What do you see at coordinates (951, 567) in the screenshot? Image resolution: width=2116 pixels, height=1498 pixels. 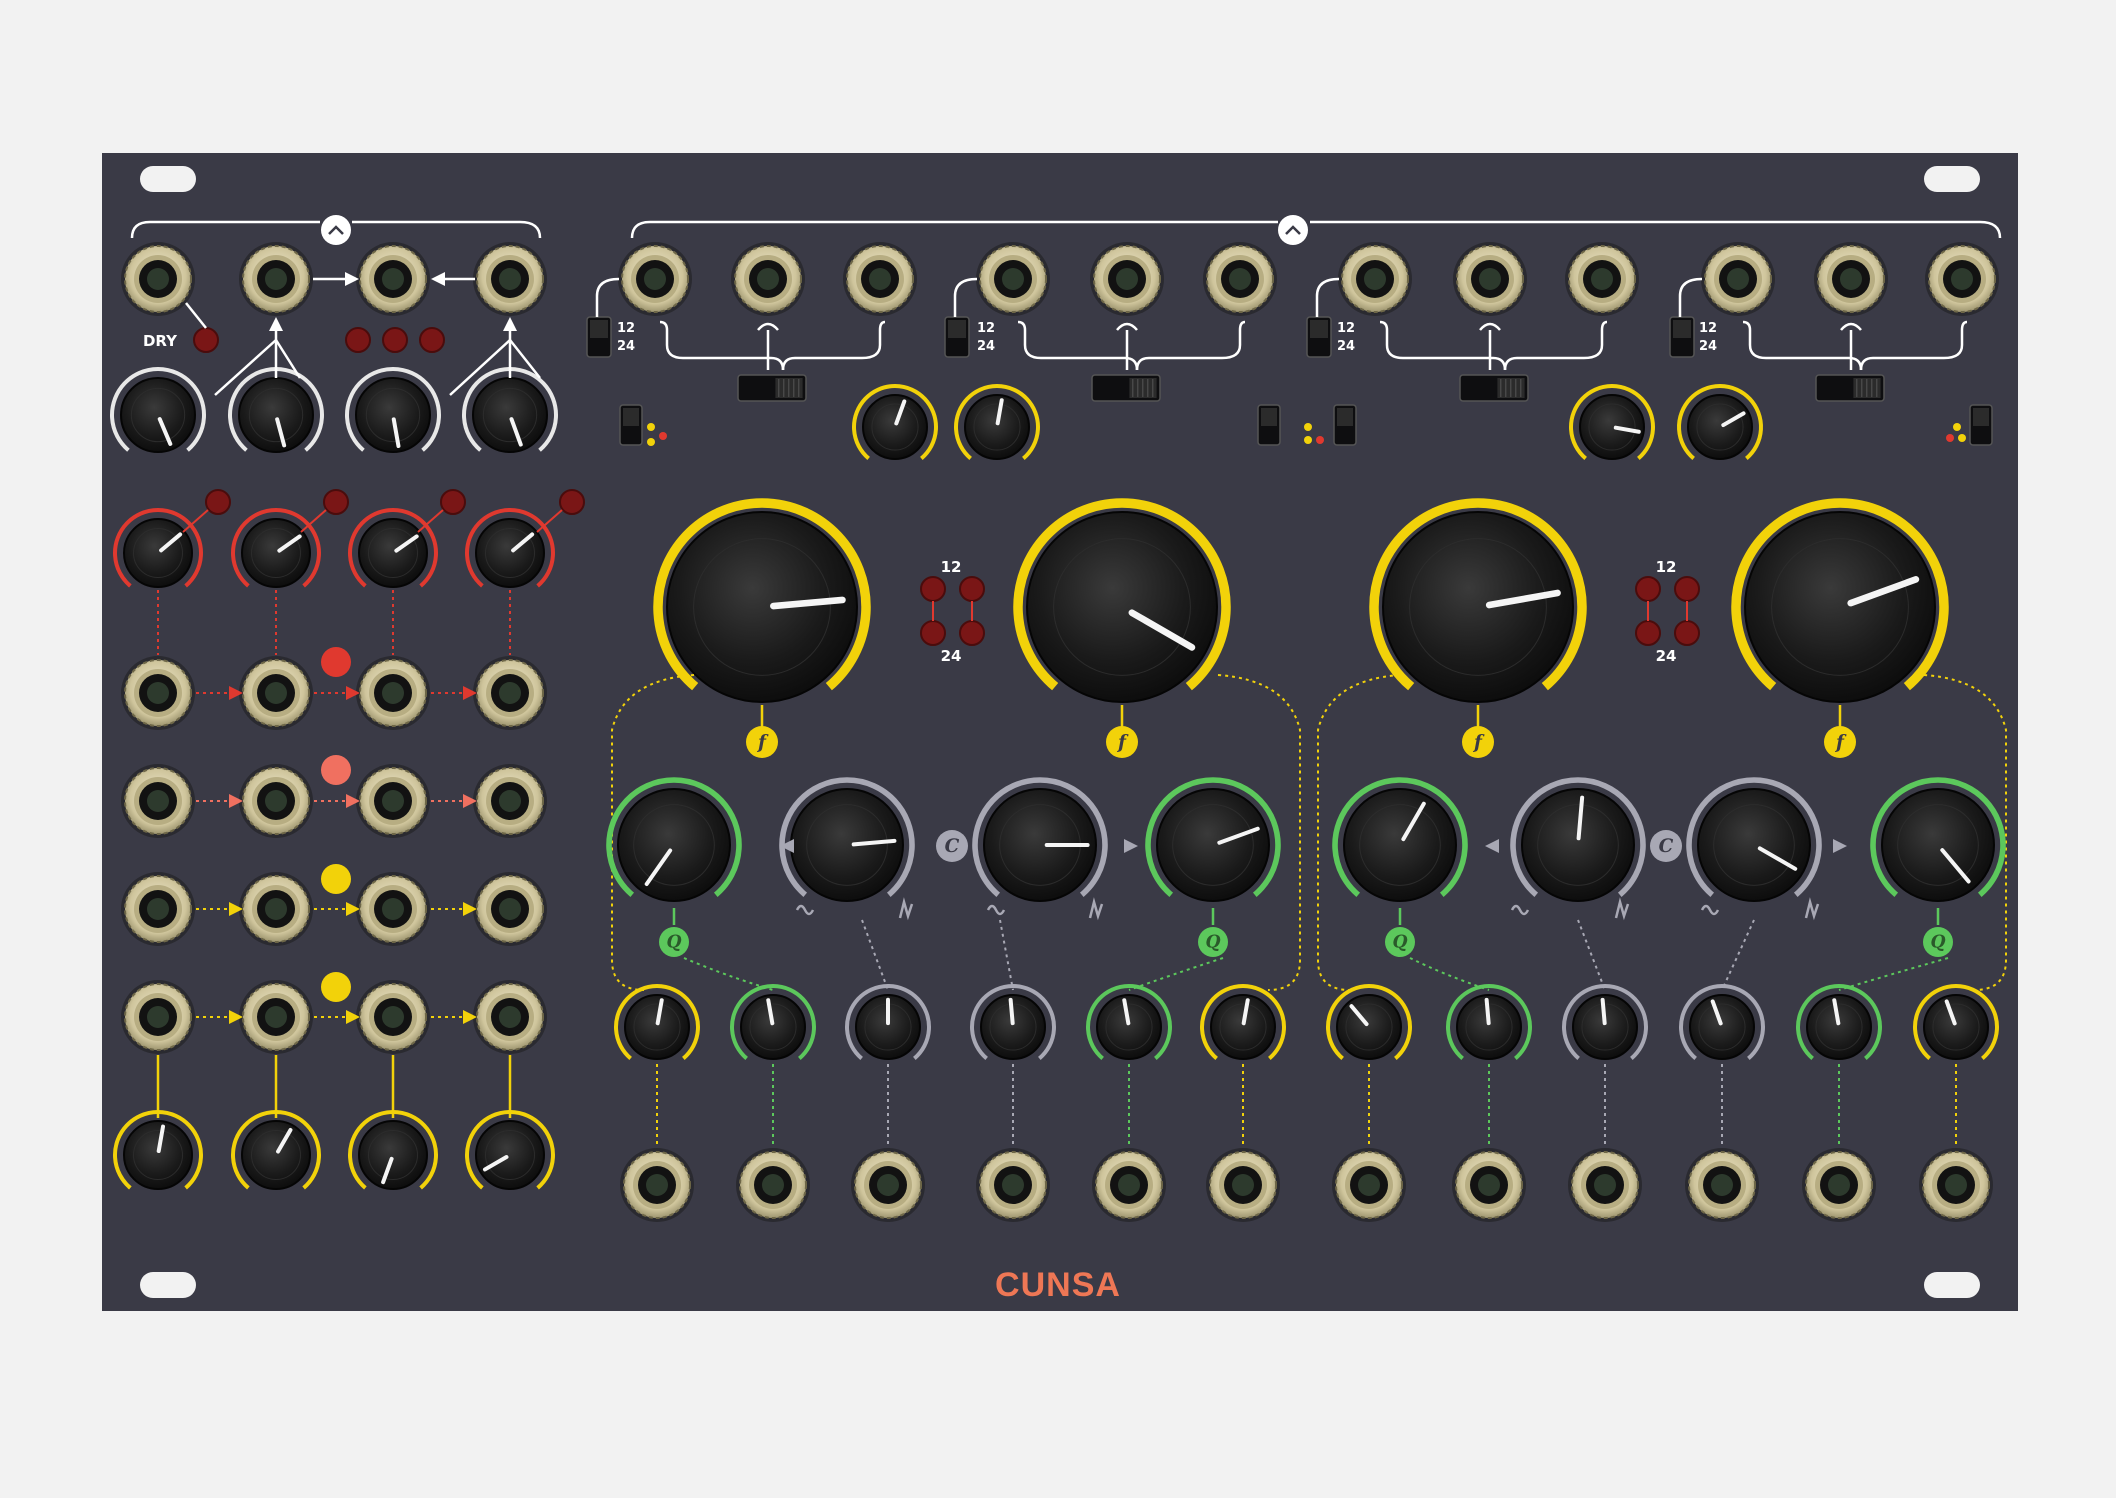 I see `slope-indicator-12-left: 12` at bounding box center [951, 567].